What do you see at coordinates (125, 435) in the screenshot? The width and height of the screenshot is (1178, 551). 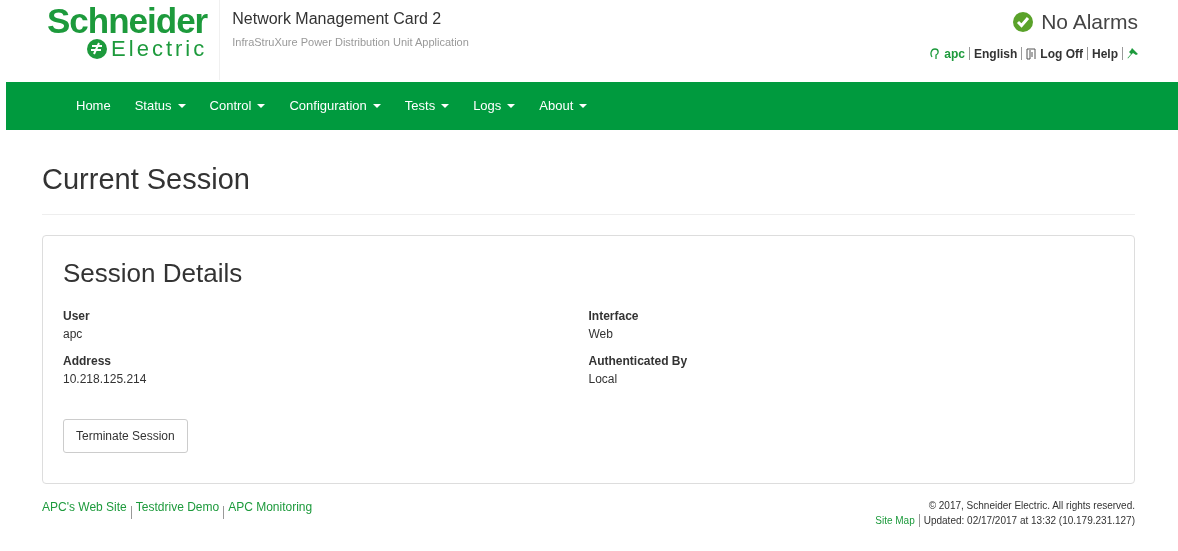 I see `terminate-session-button: Terminate Session` at bounding box center [125, 435].